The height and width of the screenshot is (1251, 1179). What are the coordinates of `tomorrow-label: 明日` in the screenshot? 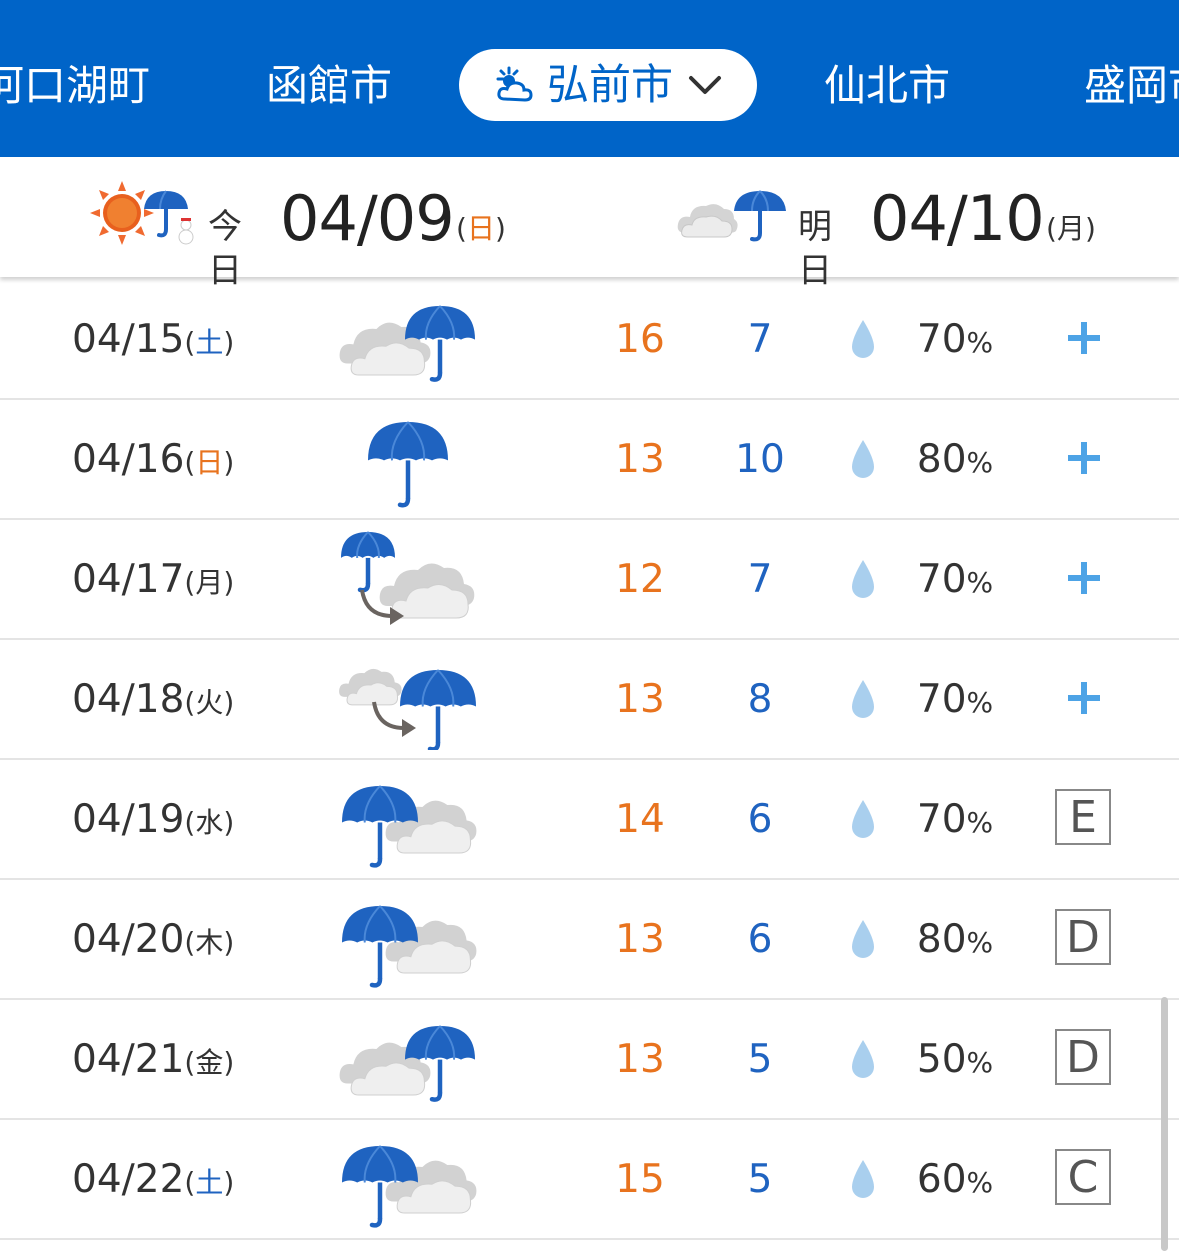 It's located at (815, 249).